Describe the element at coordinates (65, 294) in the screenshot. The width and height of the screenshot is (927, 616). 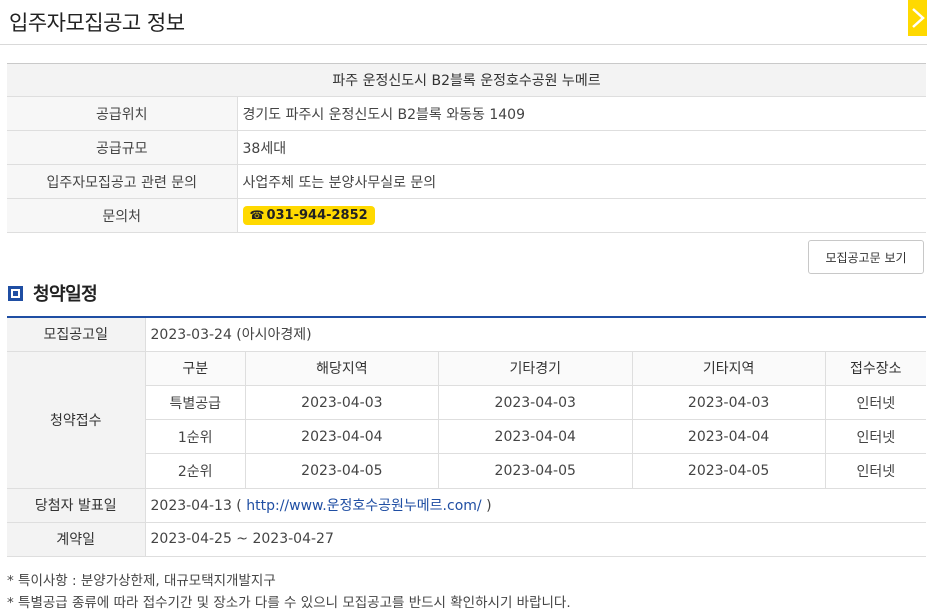
I see `section-heading: 청약일정` at that location.